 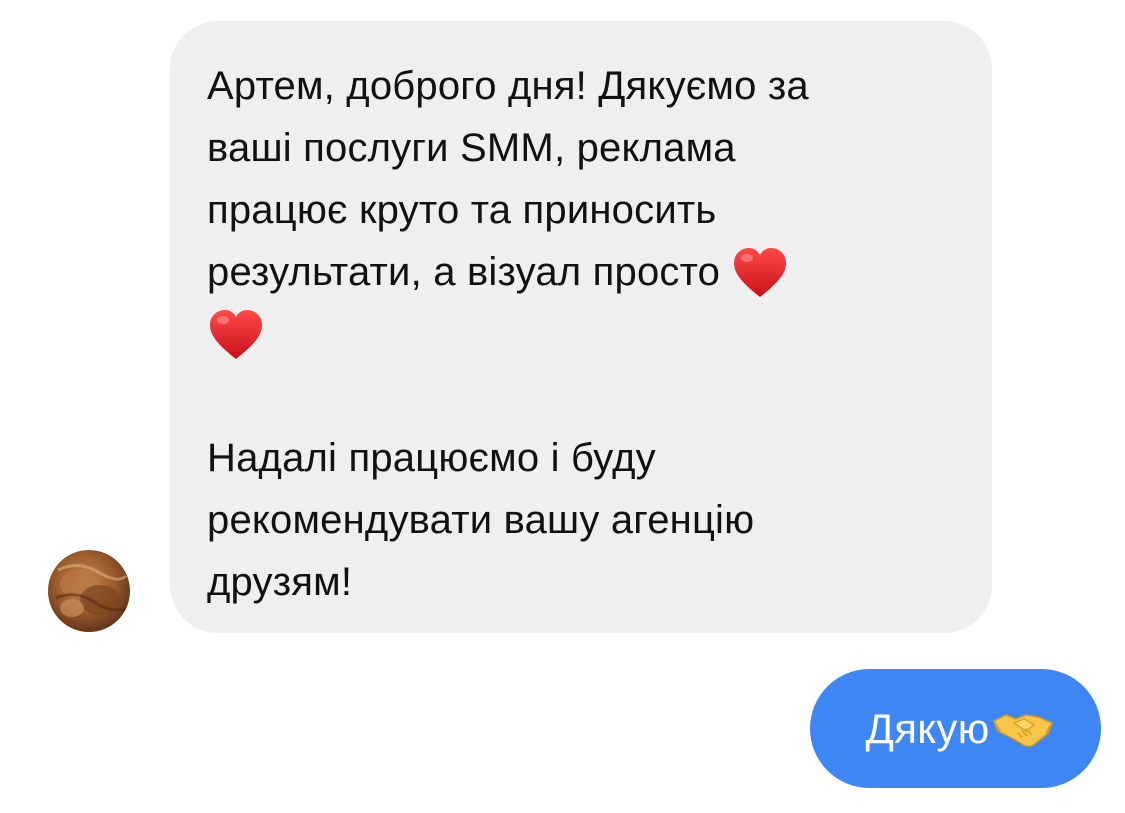 I want to click on message-line: результати, а візуал просто, so click(x=464, y=272).